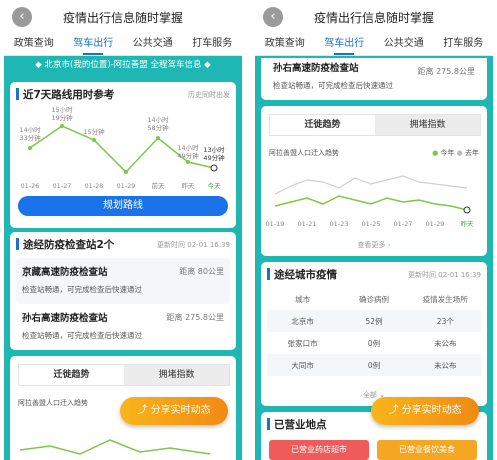 Image resolution: width=497 pixels, height=460 pixels. I want to click on table-header-cell: 城市, so click(303, 299).